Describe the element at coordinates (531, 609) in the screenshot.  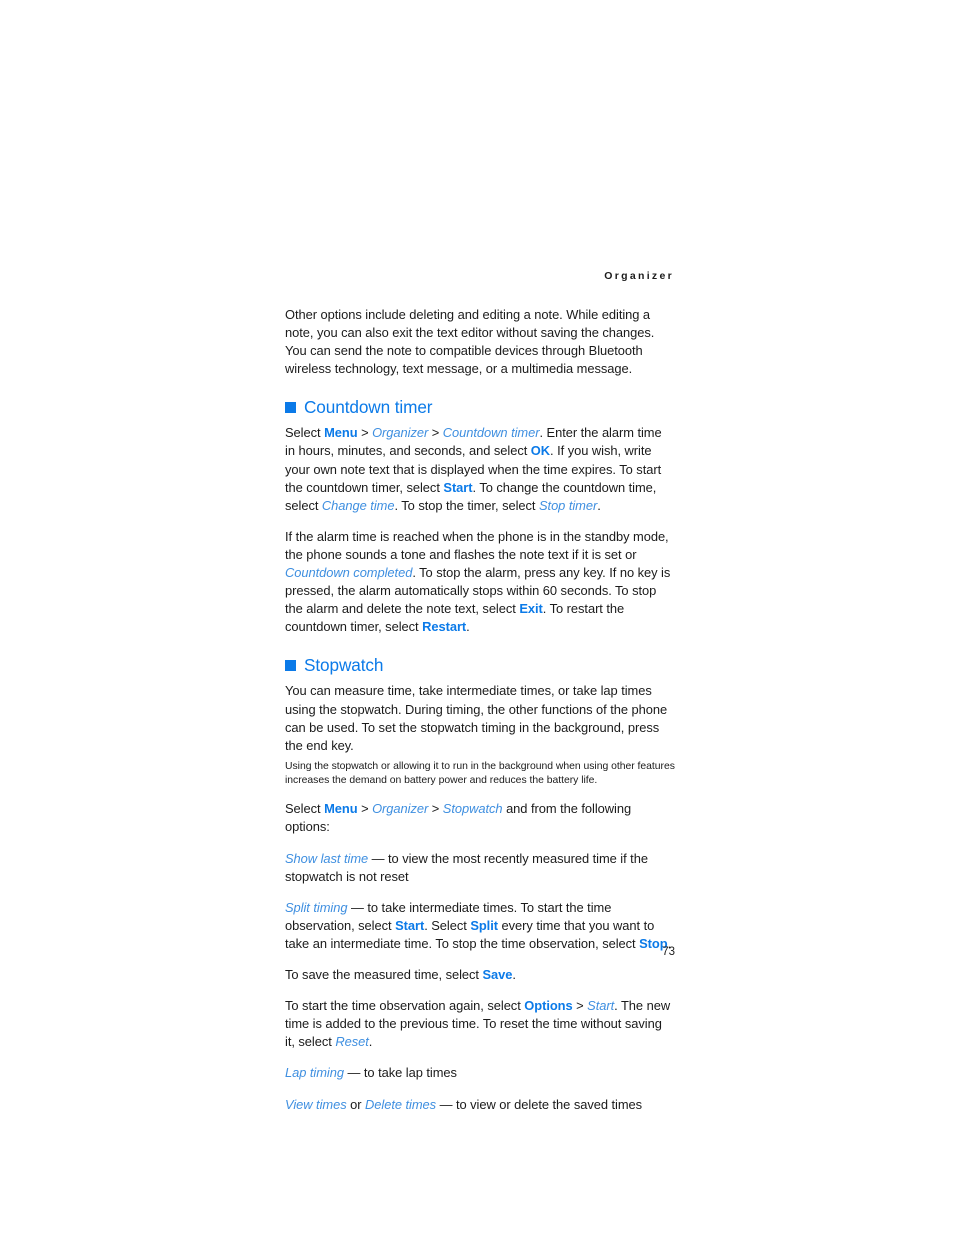
I see `ui-command-exit: Exit` at that location.